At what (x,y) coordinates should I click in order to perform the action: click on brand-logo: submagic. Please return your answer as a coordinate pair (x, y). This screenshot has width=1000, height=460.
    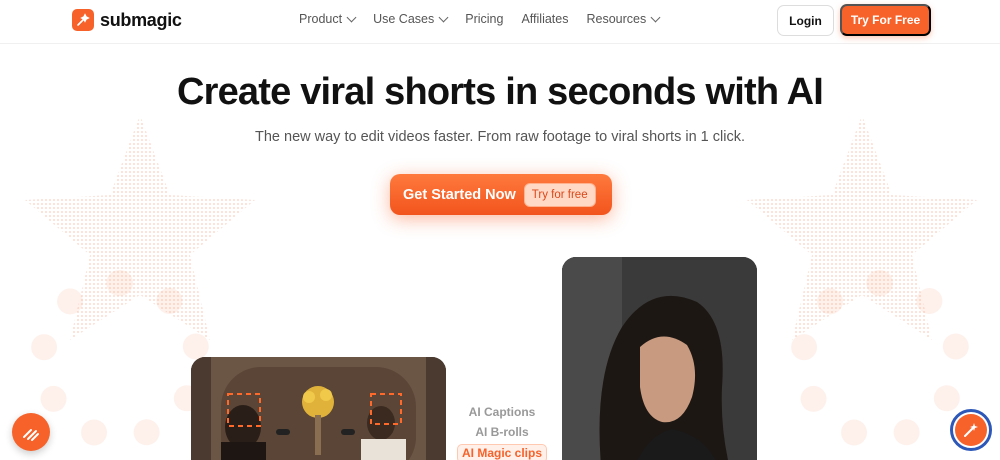
    Looking at the image, I should click on (127, 20).